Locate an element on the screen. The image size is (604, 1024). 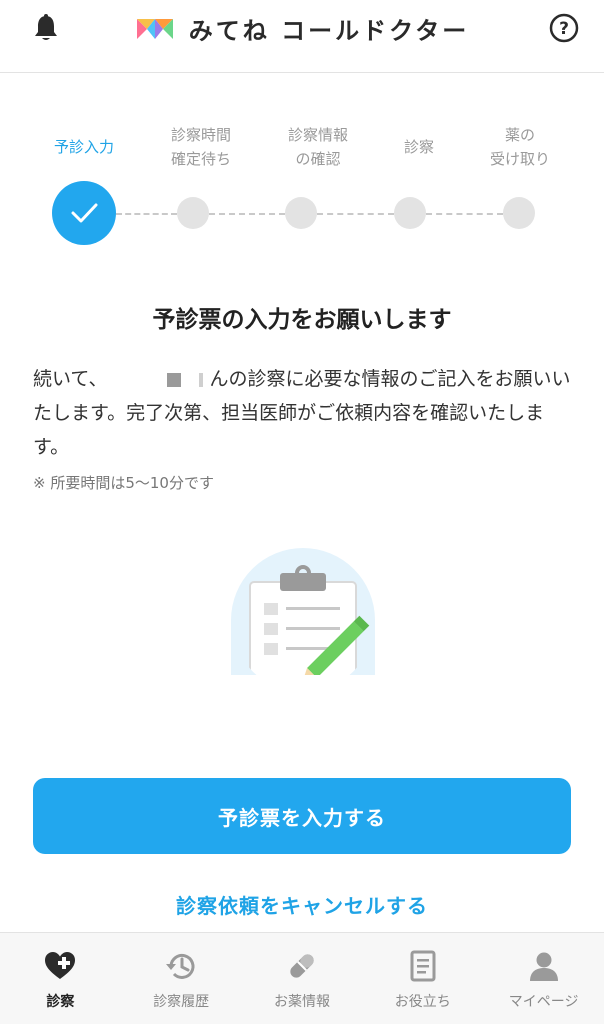
document-icon is located at coordinates (423, 966).